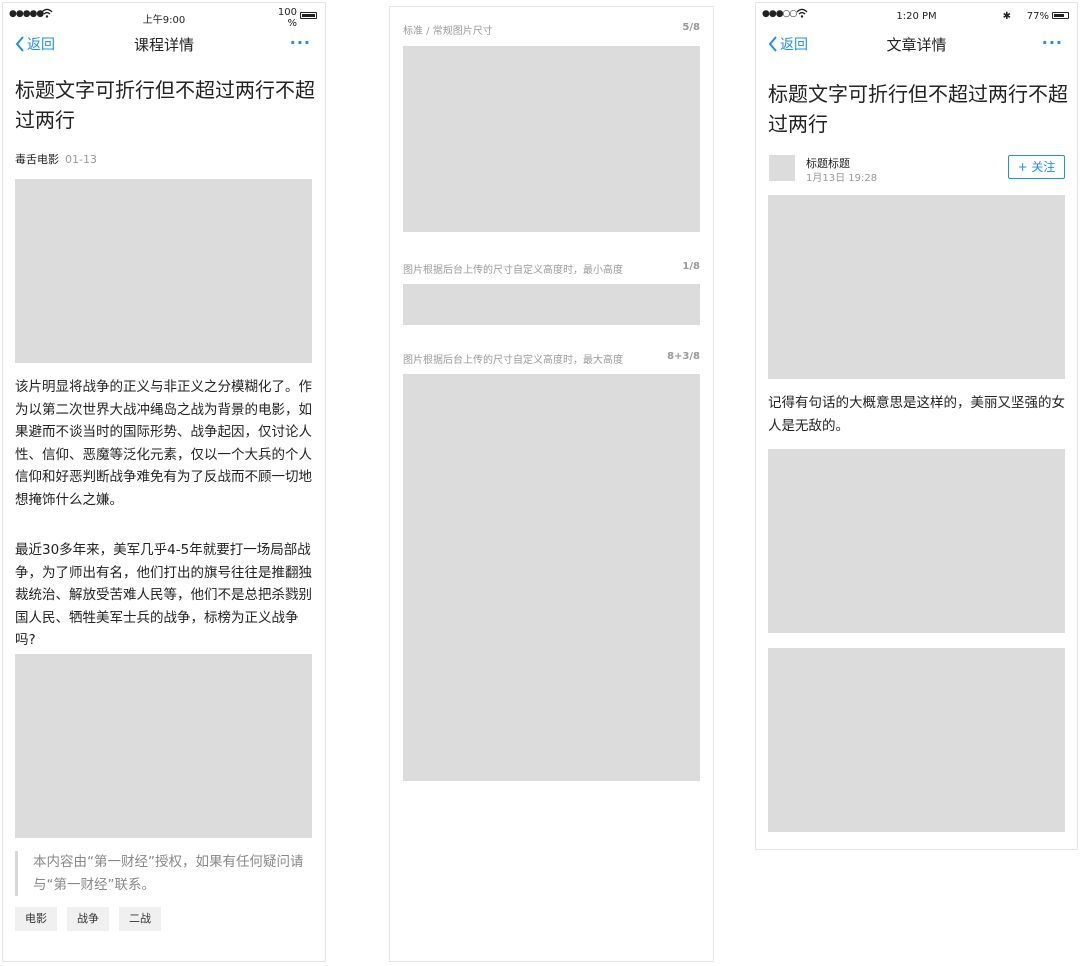 The image size is (1080, 966). Describe the element at coordinates (140, 919) in the screenshot. I see `tag: 二战` at that location.